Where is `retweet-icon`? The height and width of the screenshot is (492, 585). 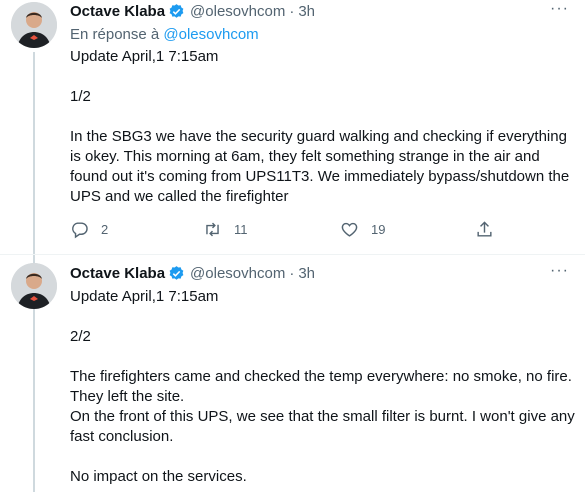 retweet-icon is located at coordinates (212, 229).